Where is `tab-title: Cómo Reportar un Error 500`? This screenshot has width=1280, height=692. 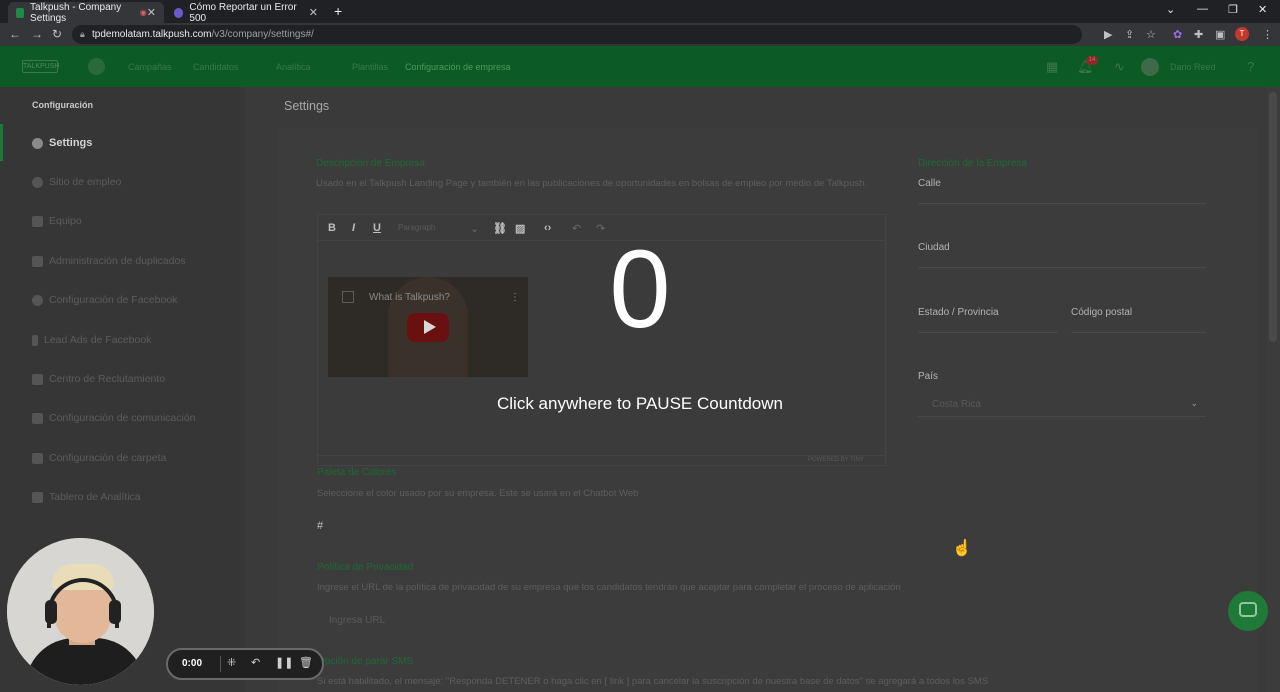
tab-title: Cómo Reportar un Error 500 is located at coordinates (243, 12).